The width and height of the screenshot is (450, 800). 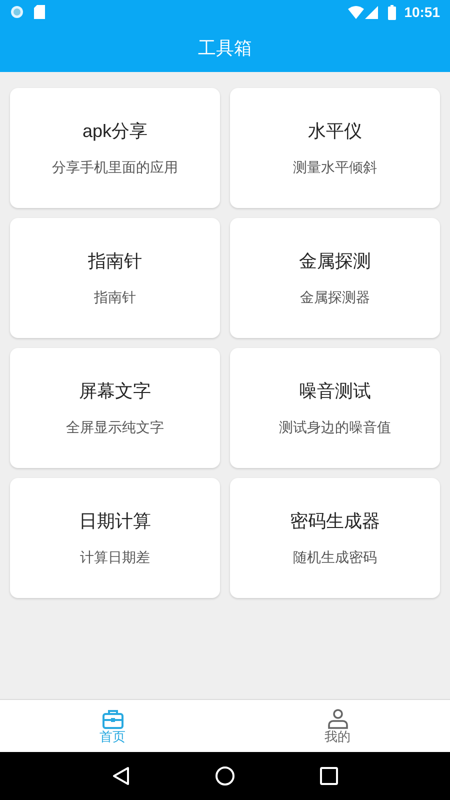 What do you see at coordinates (335, 131) in the screenshot?
I see `tool-title: 水平仪` at bounding box center [335, 131].